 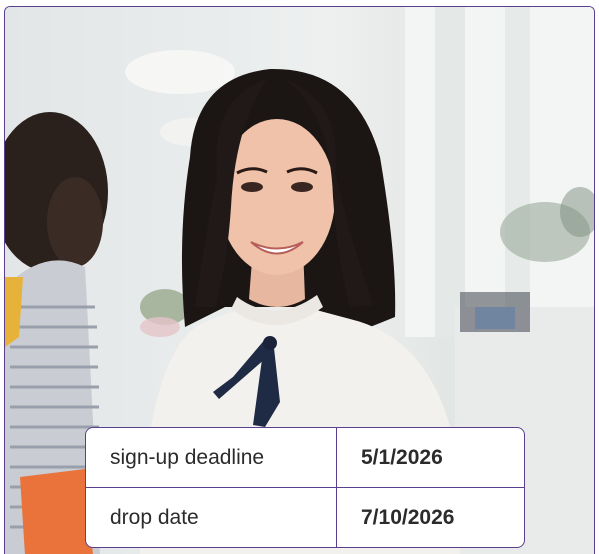 I want to click on drop-date-value: 7/10/2026, so click(x=408, y=517).